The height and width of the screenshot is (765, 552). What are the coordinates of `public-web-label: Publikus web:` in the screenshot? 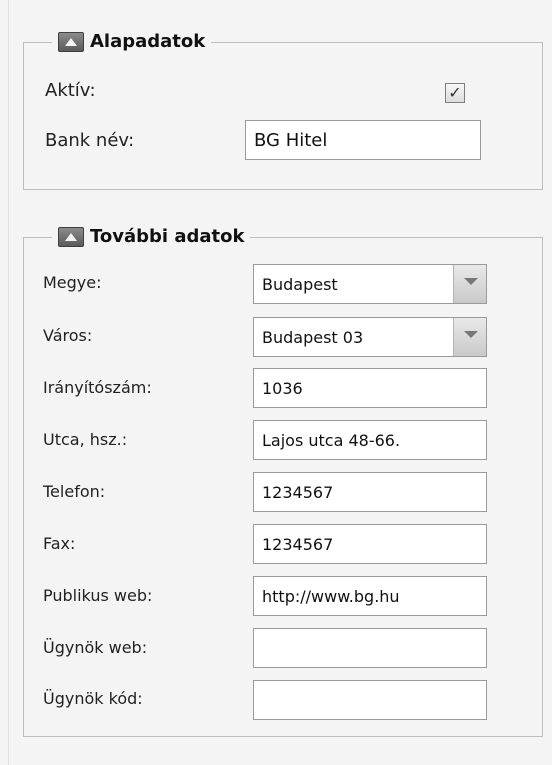 It's located at (98, 595).